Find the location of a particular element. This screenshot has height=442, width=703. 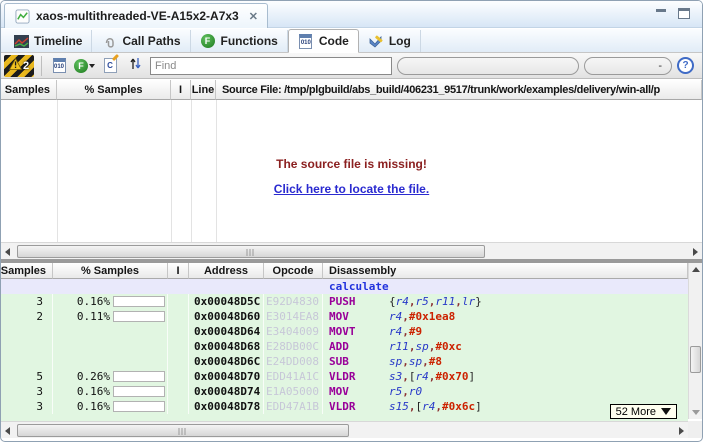

pct-samples-cell is located at coordinates (110, 361).